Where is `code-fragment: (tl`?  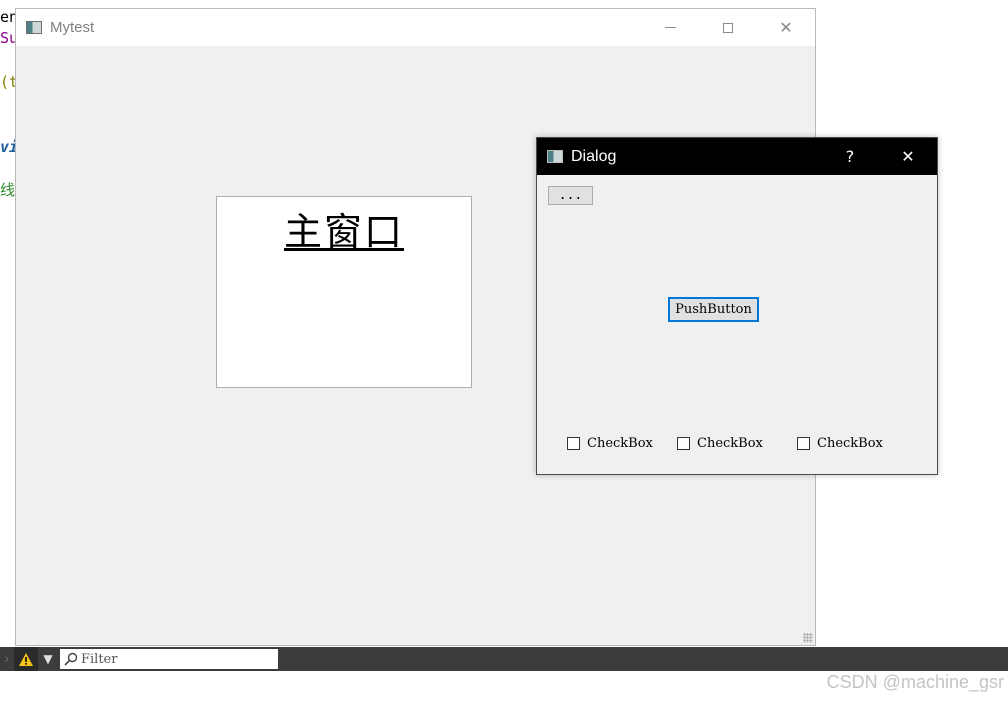 code-fragment: (tl is located at coordinates (8, 82).